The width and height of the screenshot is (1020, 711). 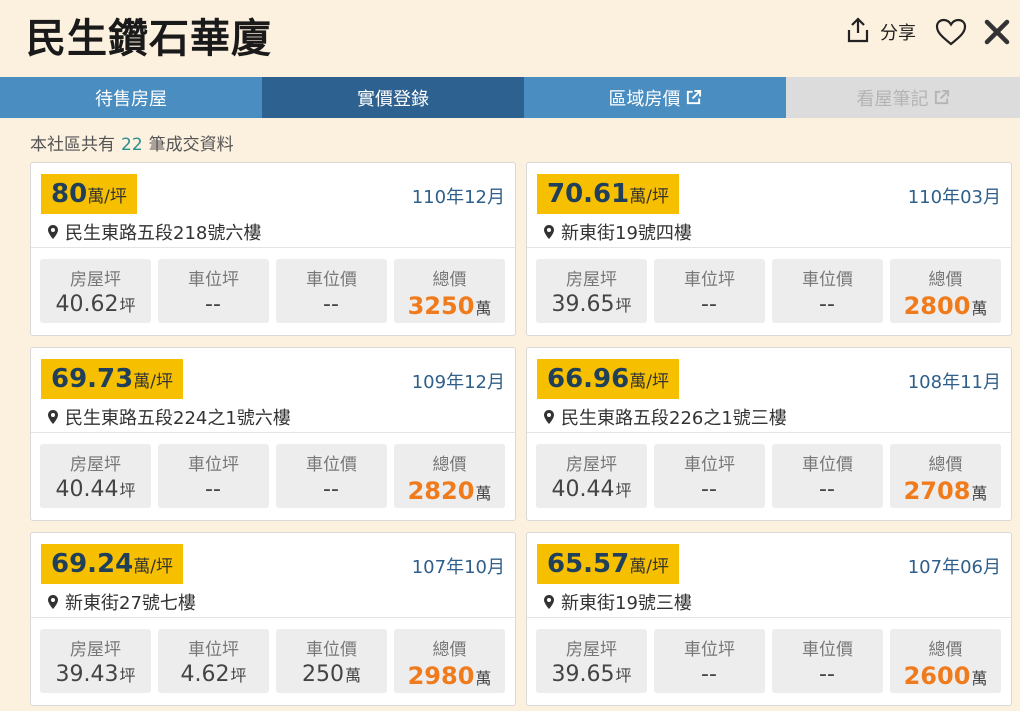 I want to click on address-text: 民生東路五段224之1號六樓, so click(x=178, y=418).